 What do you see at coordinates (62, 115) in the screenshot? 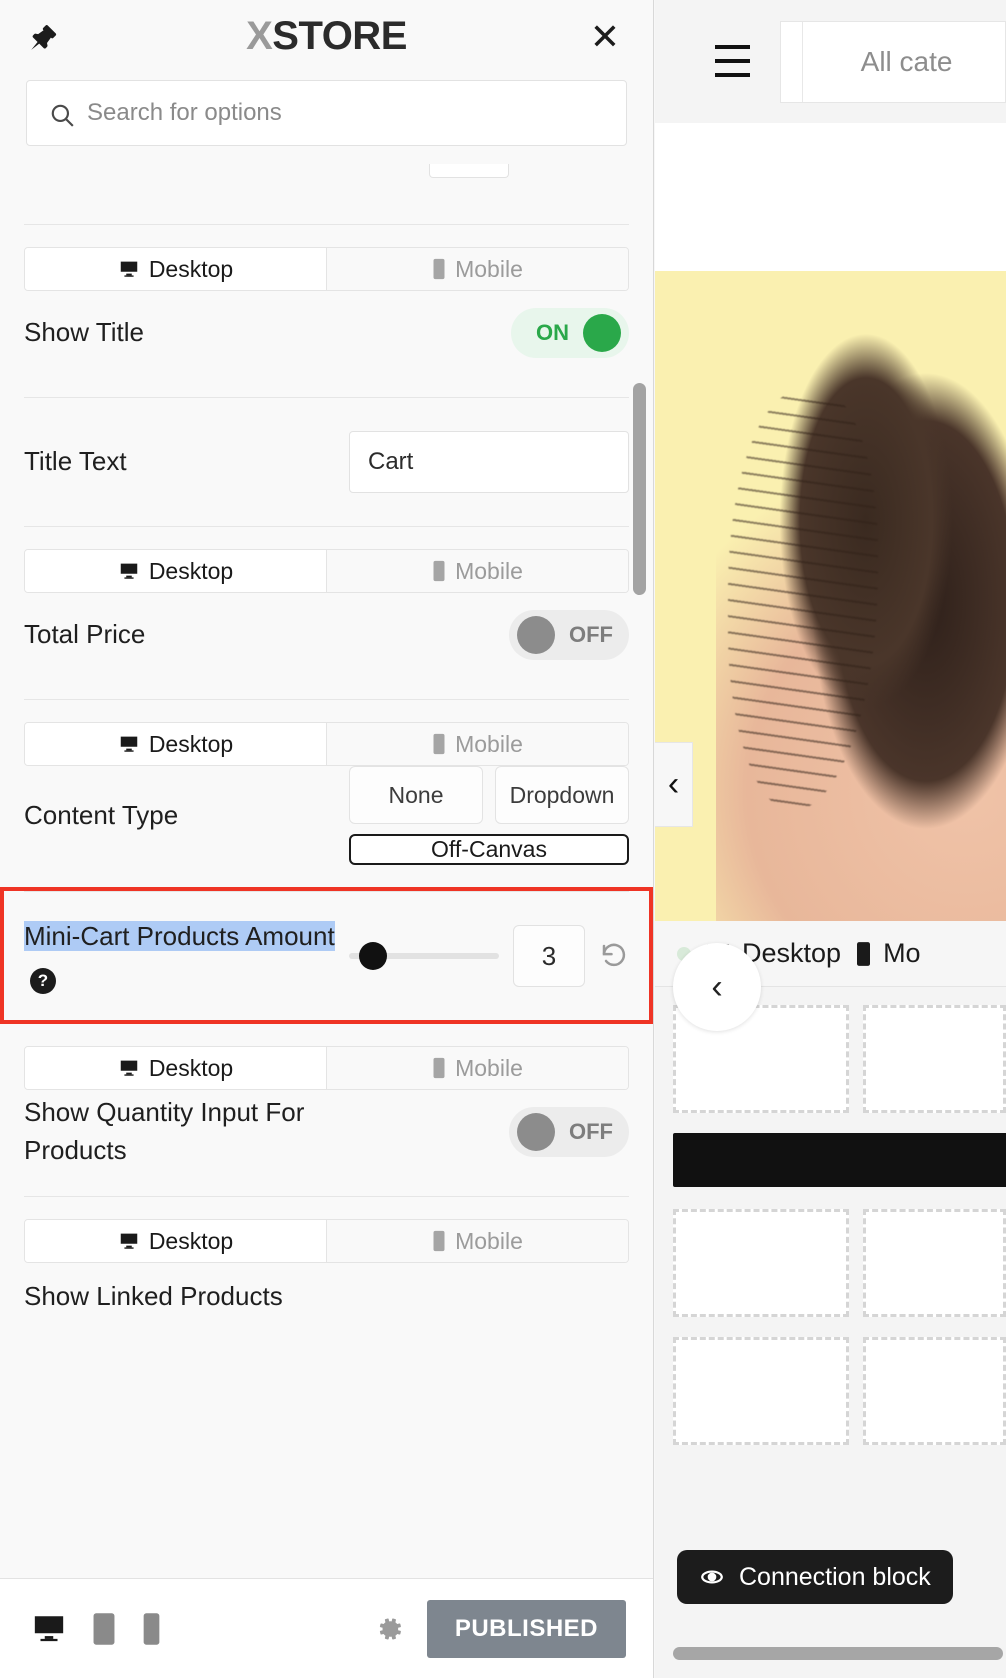
I see `search-icon` at bounding box center [62, 115].